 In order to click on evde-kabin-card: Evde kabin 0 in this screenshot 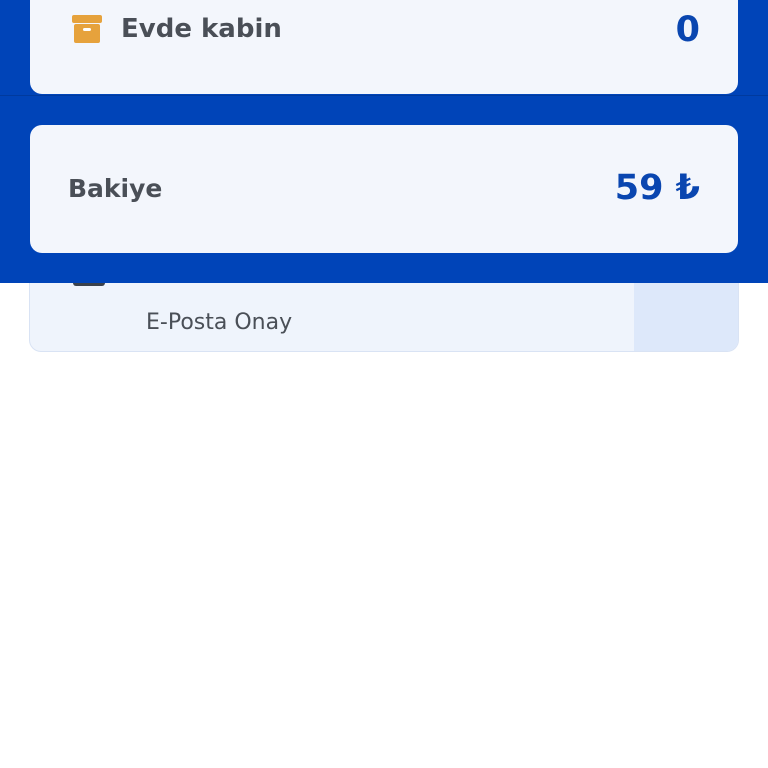, I will do `click(384, 47)`.